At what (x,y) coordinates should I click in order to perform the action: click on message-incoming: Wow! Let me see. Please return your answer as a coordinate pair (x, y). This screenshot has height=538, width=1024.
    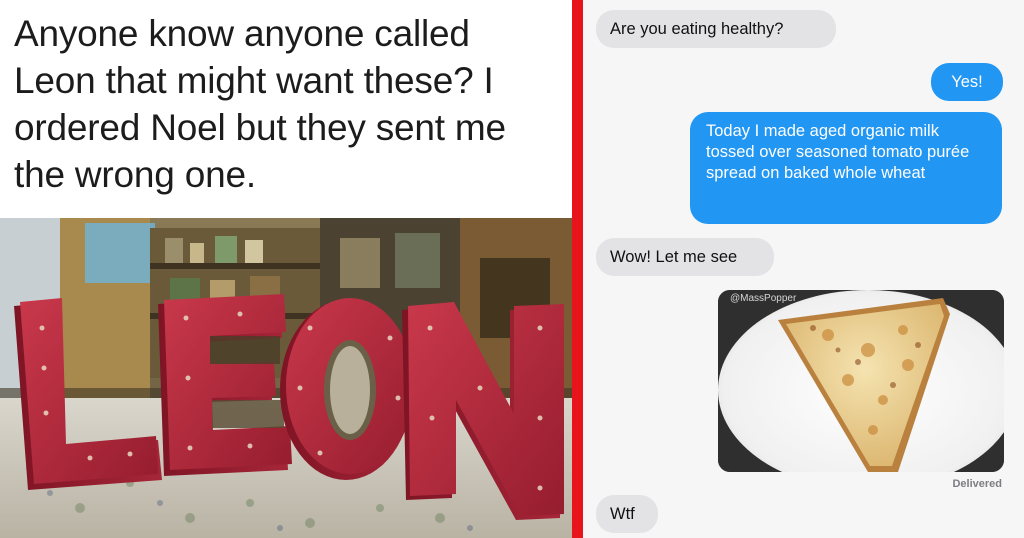
    Looking at the image, I should click on (685, 257).